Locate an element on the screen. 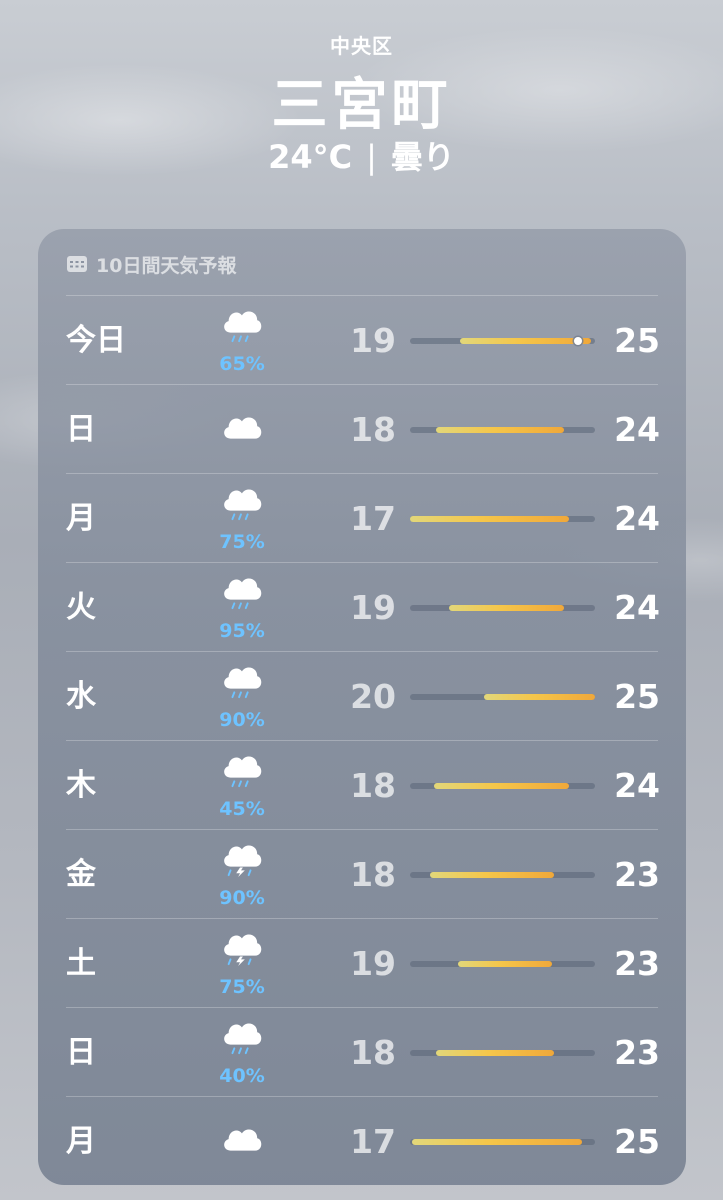 The image size is (723, 1200). forecast-row: 金 90% 18 23 is located at coordinates (362, 874).